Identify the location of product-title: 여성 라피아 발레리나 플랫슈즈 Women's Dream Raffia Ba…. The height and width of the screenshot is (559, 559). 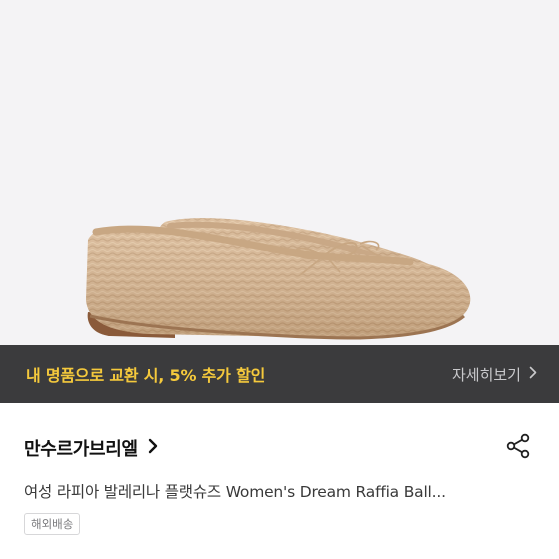
(235, 492).